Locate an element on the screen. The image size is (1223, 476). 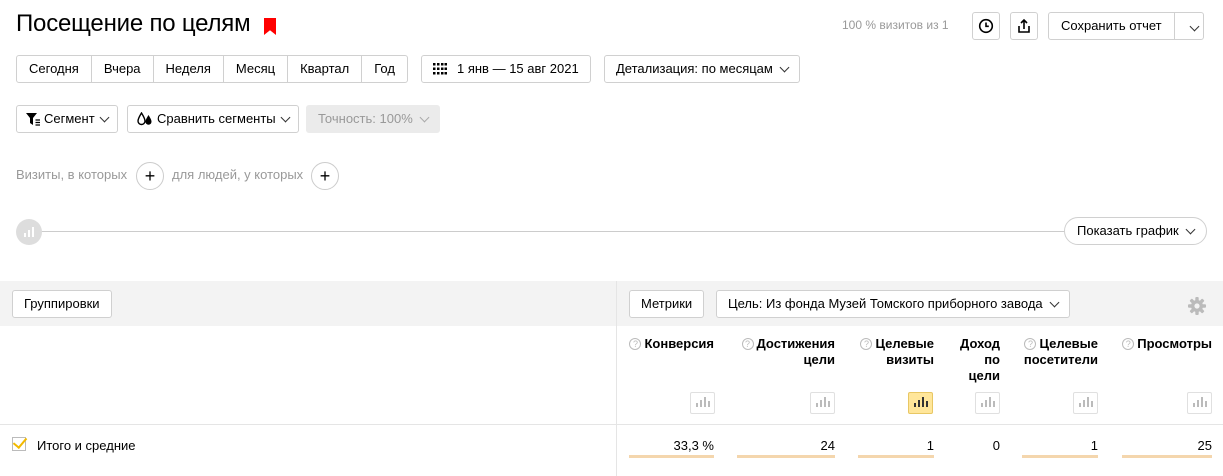
visits-filter-label: Визиты, в которых is located at coordinates (72, 174).